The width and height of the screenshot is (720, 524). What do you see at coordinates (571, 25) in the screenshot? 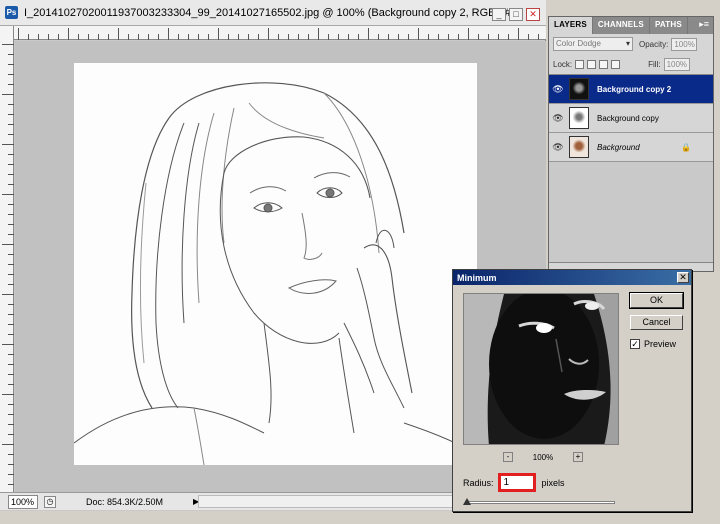
I see `tab-layers: LAYERS` at bounding box center [571, 25].